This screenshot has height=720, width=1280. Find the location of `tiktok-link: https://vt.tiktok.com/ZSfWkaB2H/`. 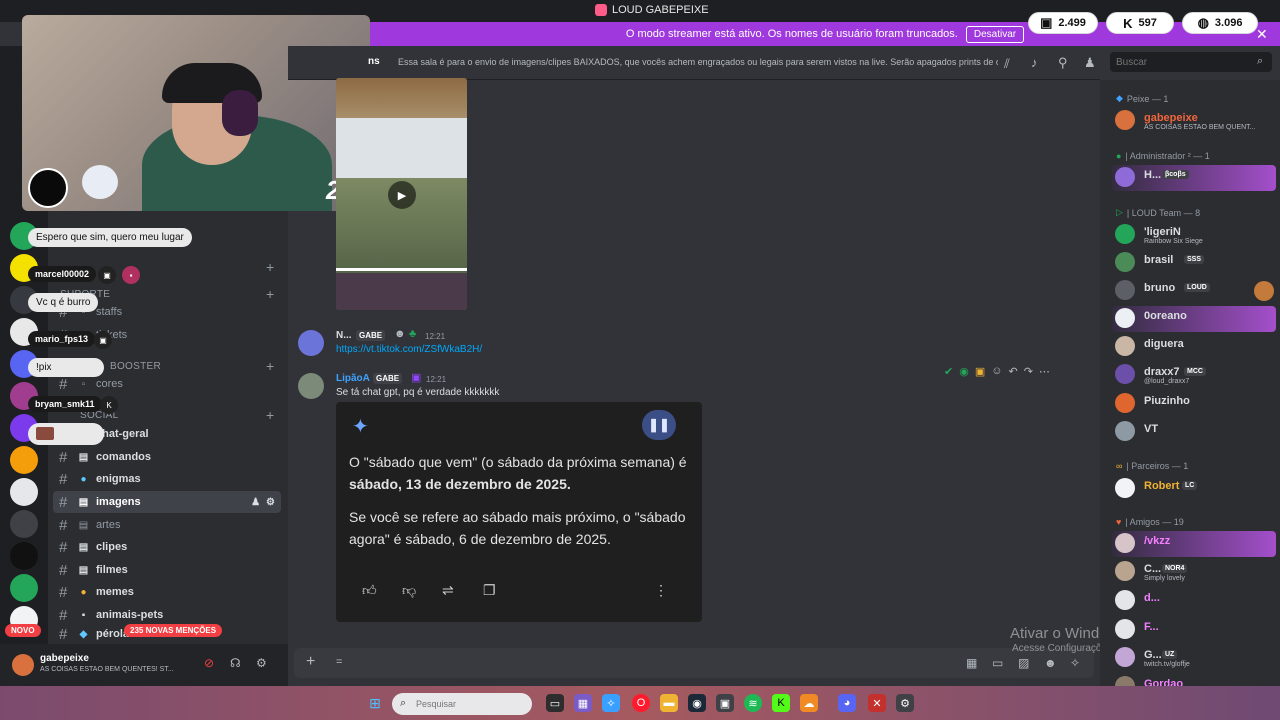

tiktok-link: https://vt.tiktok.com/ZSfWkaB2H/ is located at coordinates (409, 349).